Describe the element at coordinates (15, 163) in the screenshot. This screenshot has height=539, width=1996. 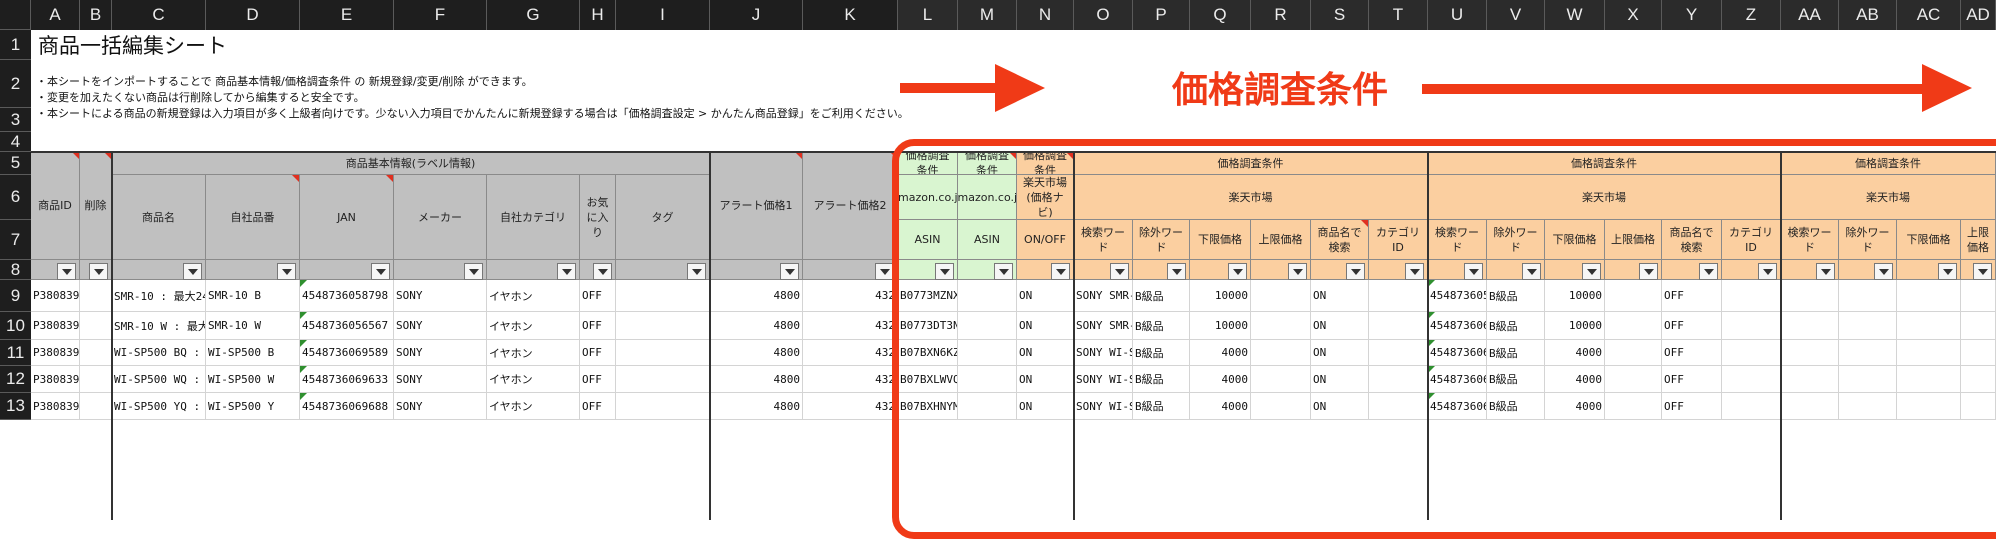
I see `row-header-5: 5` at that location.